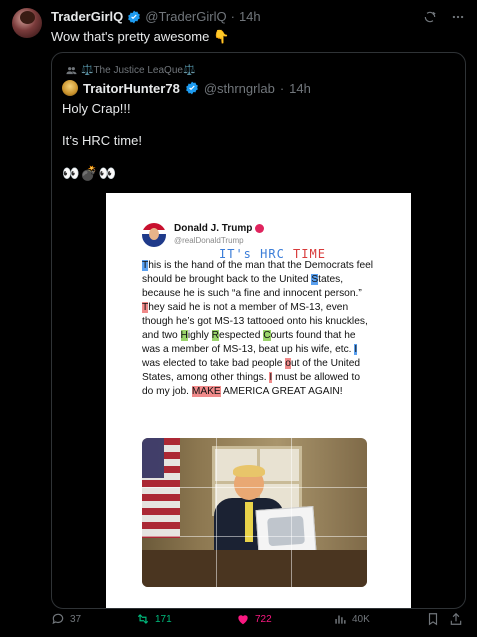  What do you see at coordinates (254, 619) in the screenshot?
I see `like-button: 722` at bounding box center [254, 619].